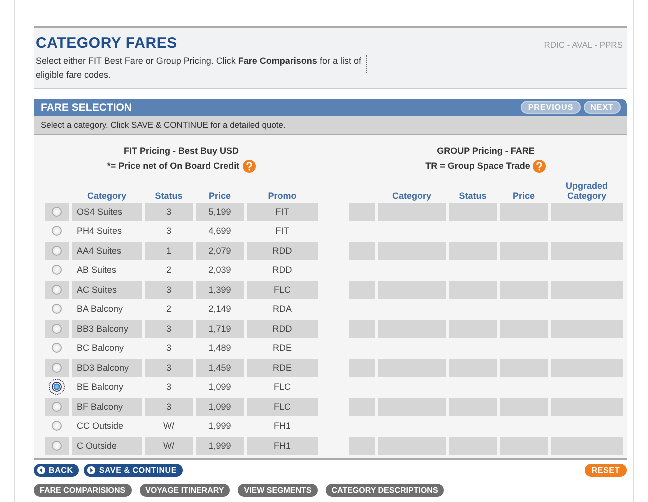  What do you see at coordinates (107, 407) in the screenshot?
I see `table-cell: BF Balcony` at bounding box center [107, 407].